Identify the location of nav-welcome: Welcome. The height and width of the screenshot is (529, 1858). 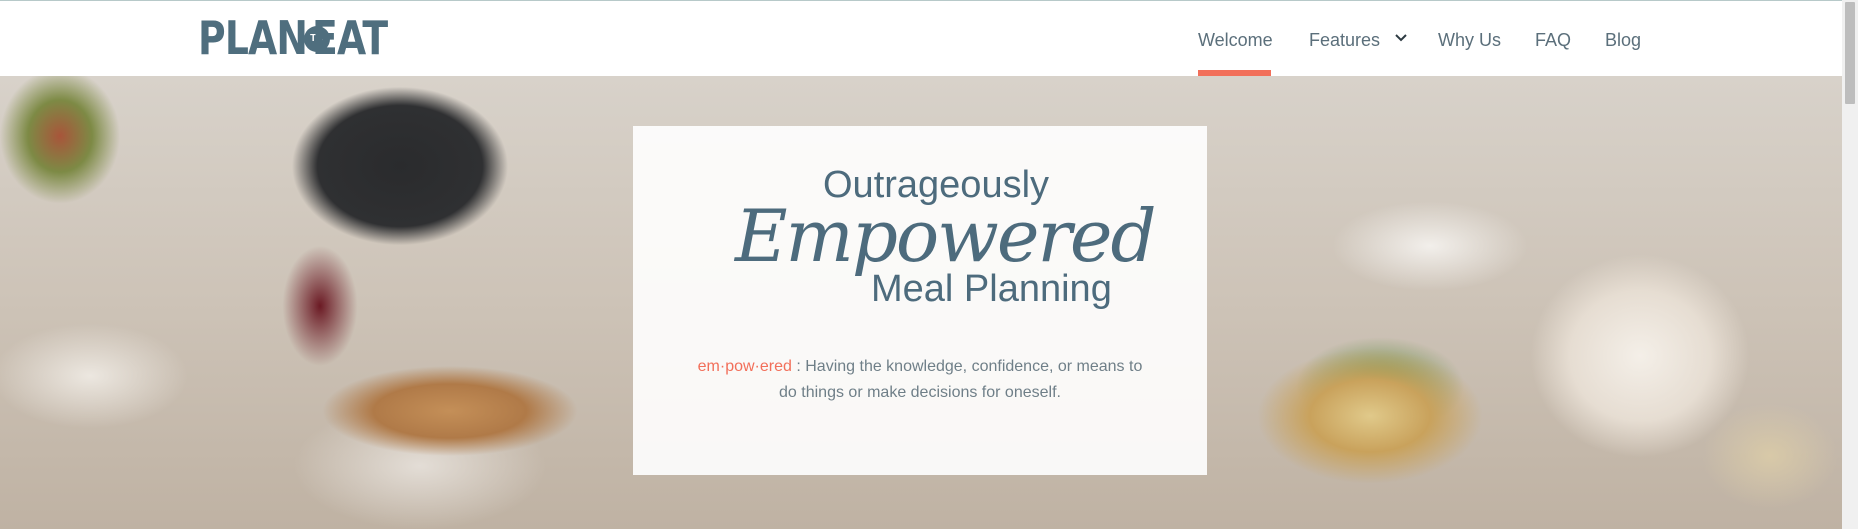
(1235, 40).